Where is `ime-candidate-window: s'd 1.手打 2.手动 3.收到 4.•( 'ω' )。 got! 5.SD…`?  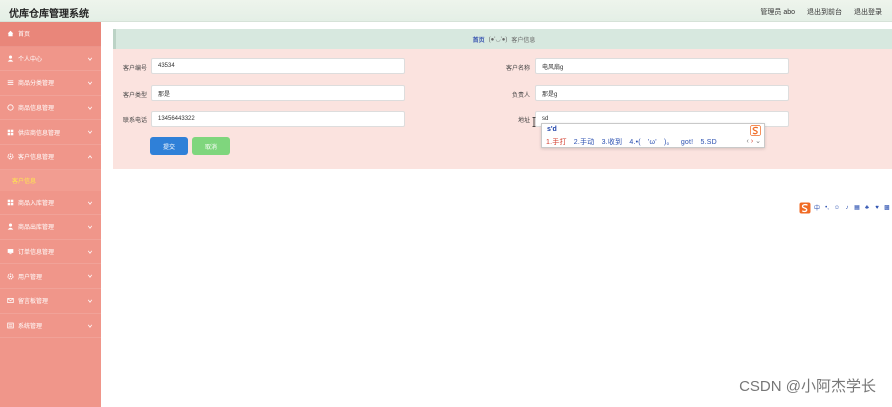
ime-candidate-window: s'd 1.手打 2.手动 3.收到 4.•( 'ω' )。 got! 5.SD… is located at coordinates (653, 135).